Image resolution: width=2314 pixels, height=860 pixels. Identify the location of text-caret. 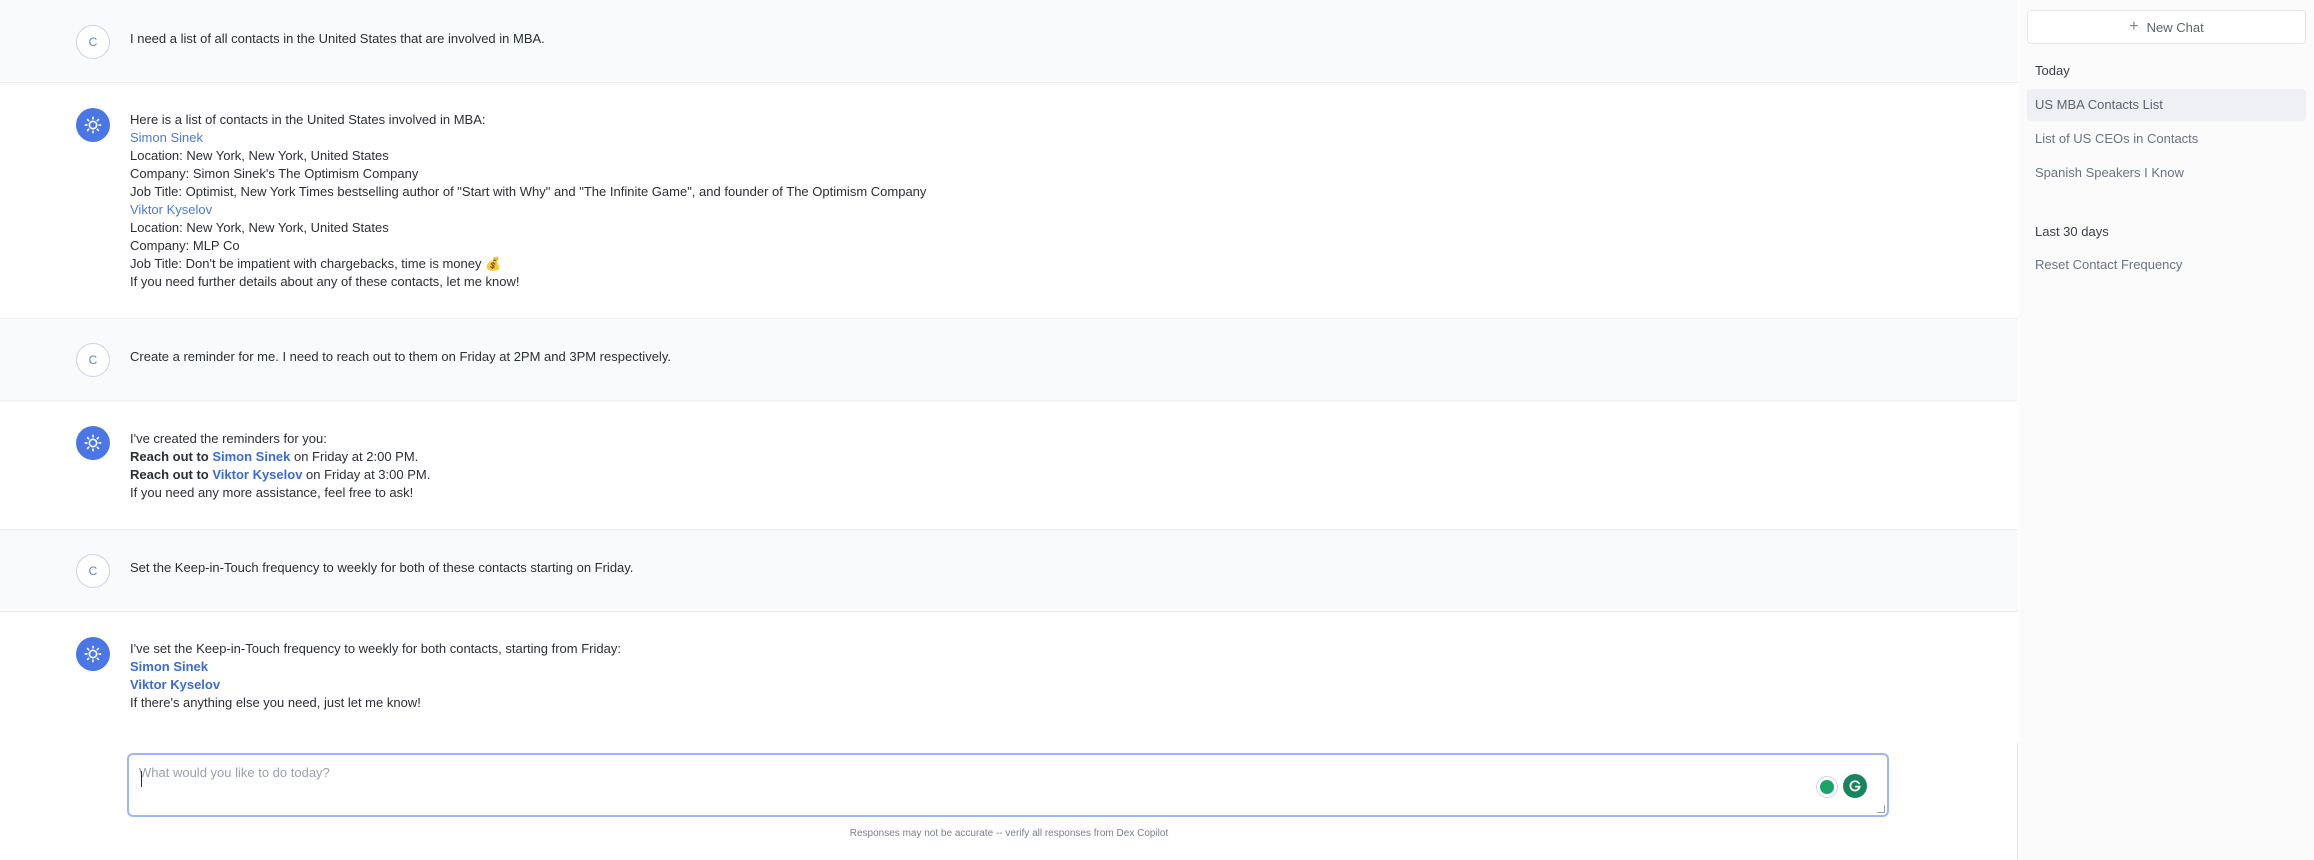
(141, 779).